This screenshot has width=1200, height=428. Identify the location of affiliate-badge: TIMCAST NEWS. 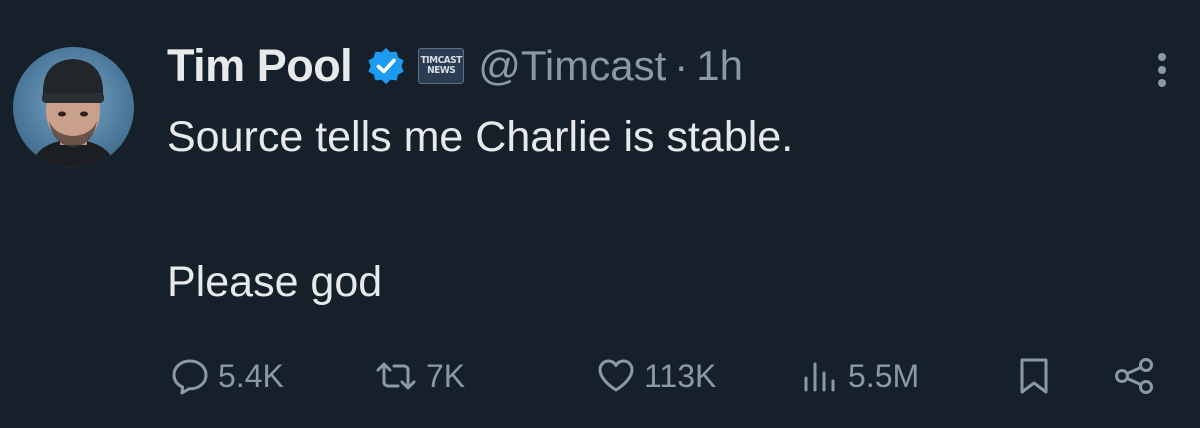
(441, 66).